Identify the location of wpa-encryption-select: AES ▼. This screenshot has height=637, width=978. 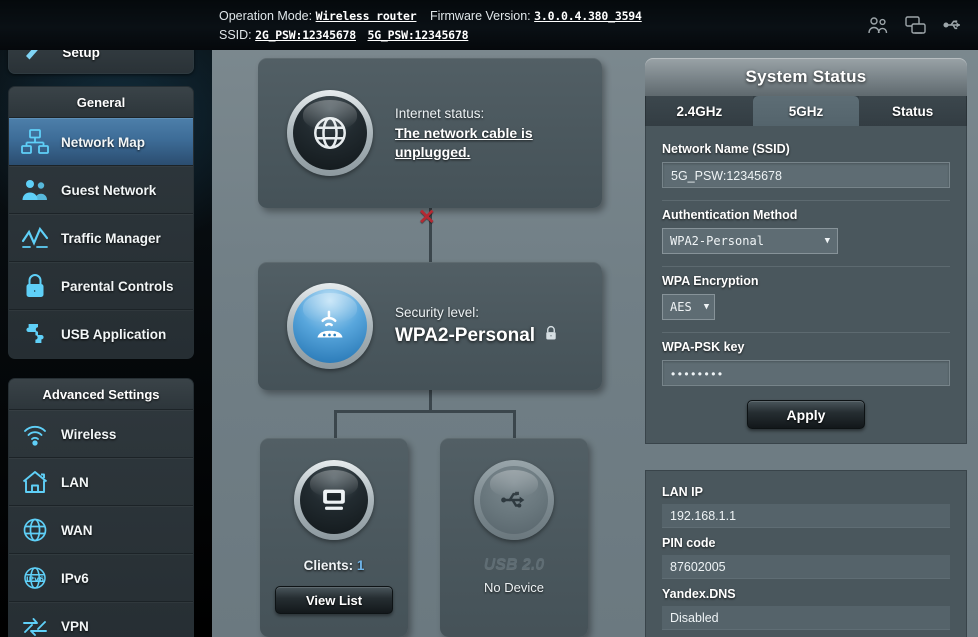
(688, 307).